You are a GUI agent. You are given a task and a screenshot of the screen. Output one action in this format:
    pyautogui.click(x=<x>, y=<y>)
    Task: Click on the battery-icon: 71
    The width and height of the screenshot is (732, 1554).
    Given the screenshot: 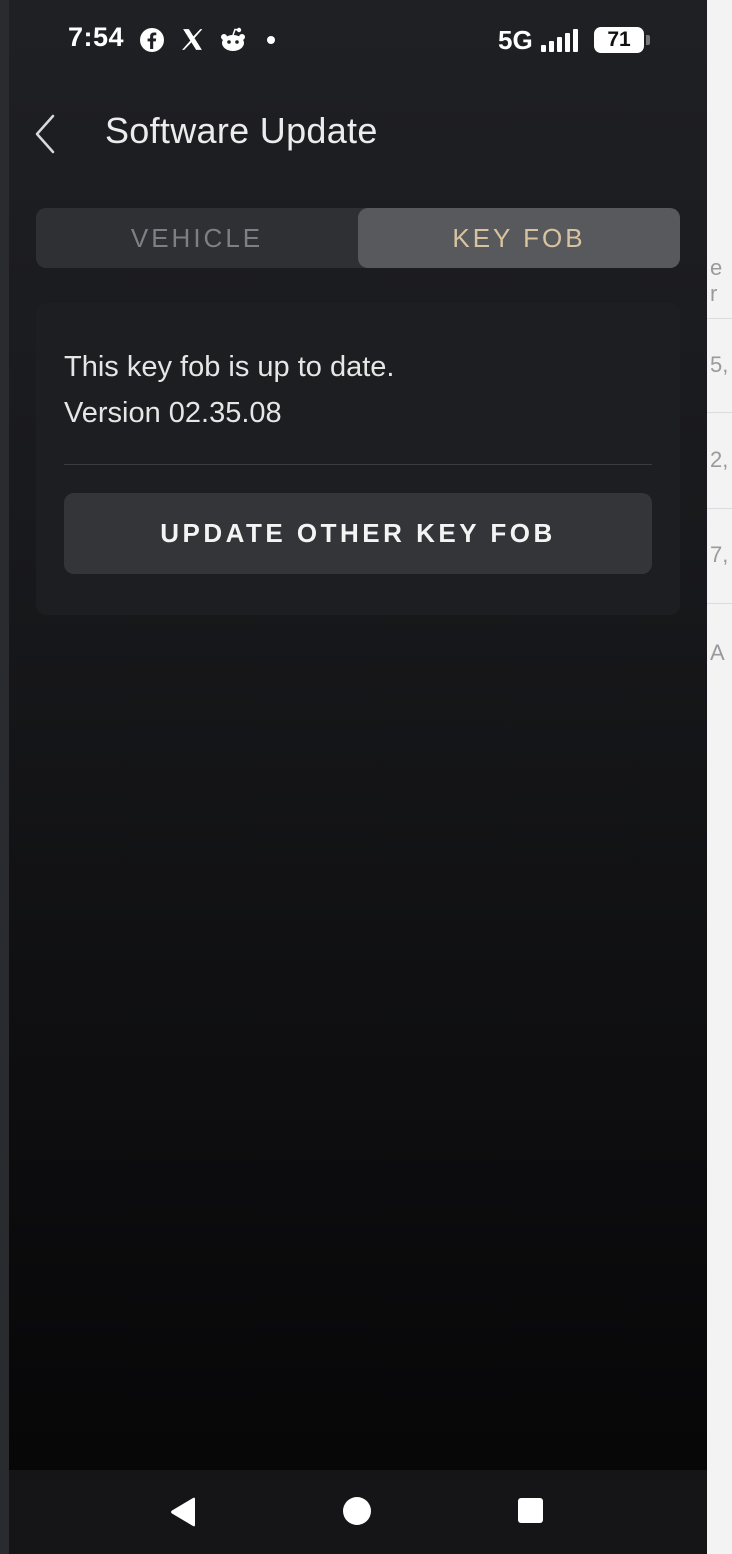 What is the action you would take?
    pyautogui.click(x=619, y=40)
    